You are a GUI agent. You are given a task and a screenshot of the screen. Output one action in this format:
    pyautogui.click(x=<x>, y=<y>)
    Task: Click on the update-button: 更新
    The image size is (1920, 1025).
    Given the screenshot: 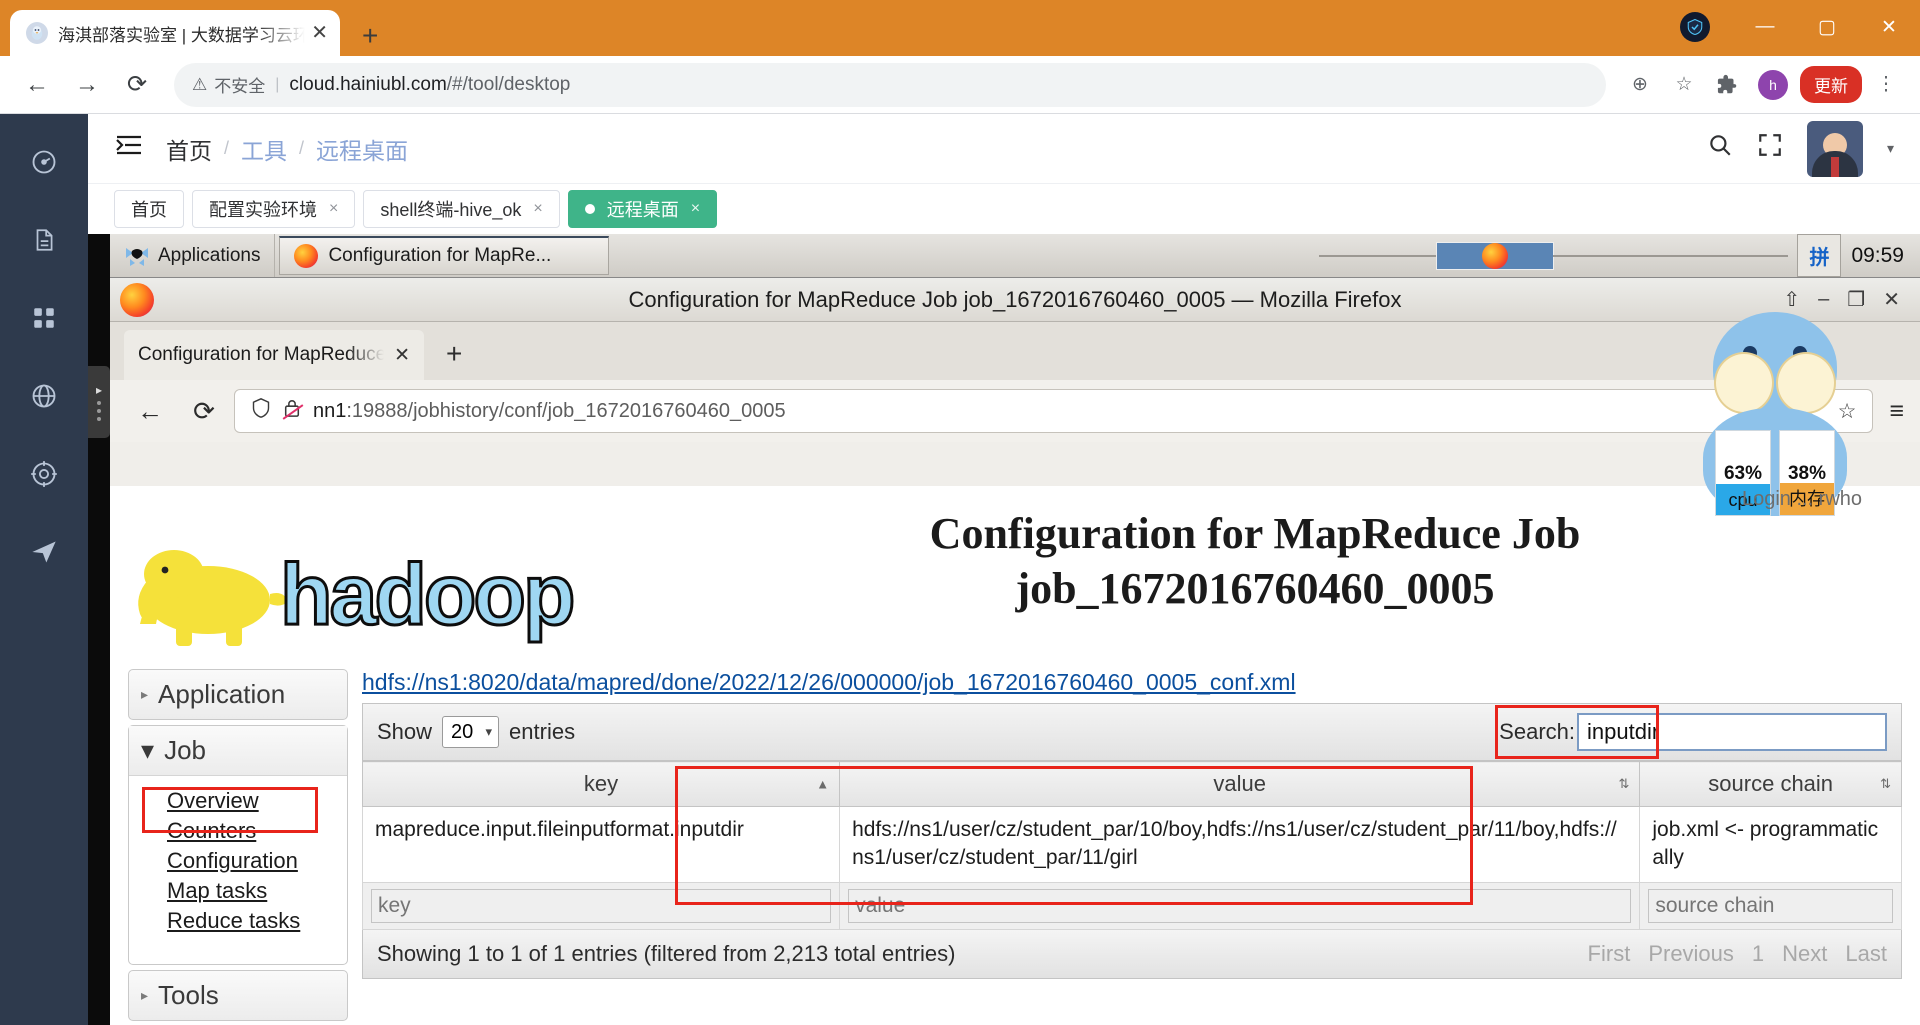 What is the action you would take?
    pyautogui.click(x=1831, y=84)
    